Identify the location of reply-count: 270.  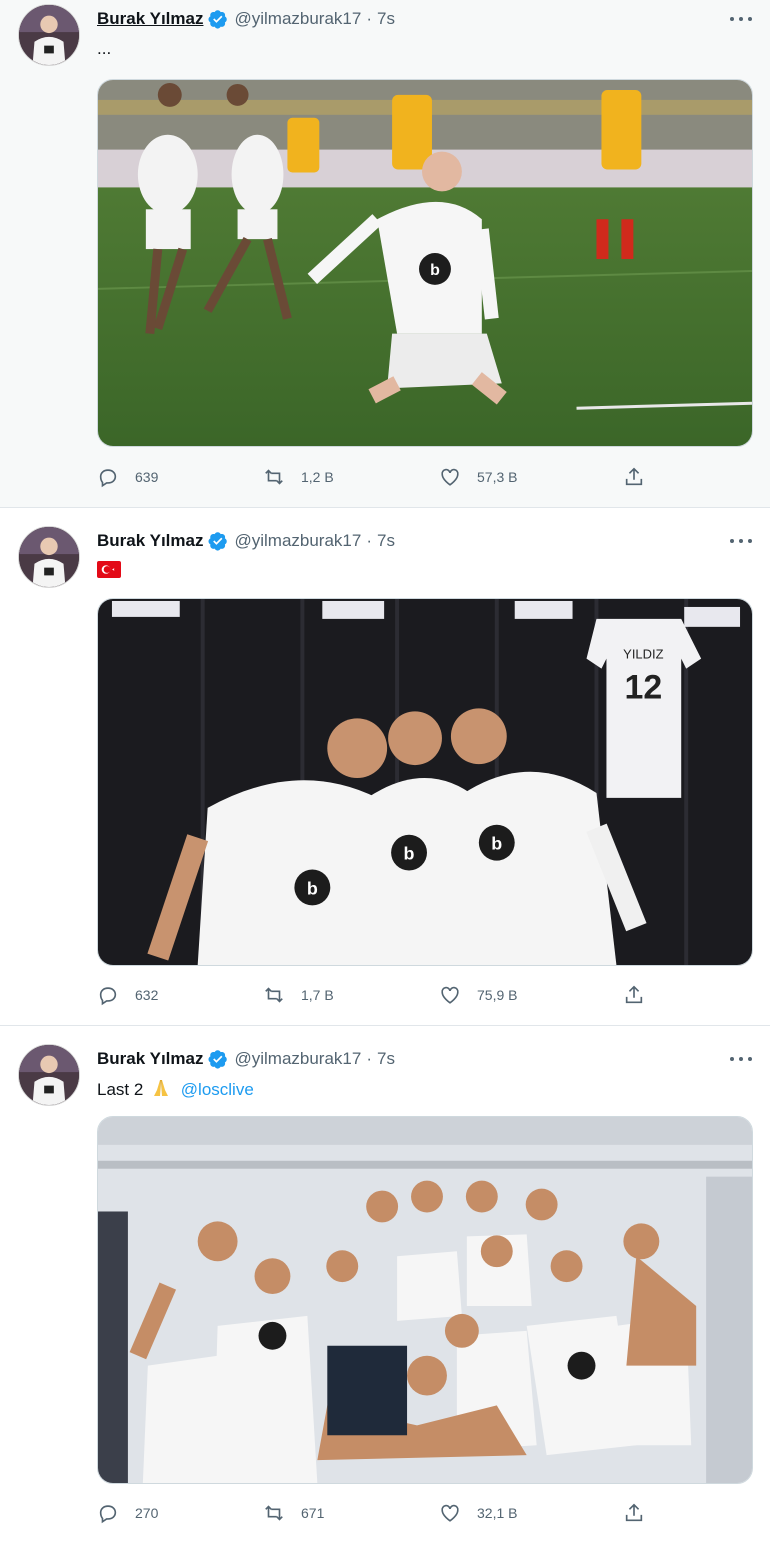
(147, 1513).